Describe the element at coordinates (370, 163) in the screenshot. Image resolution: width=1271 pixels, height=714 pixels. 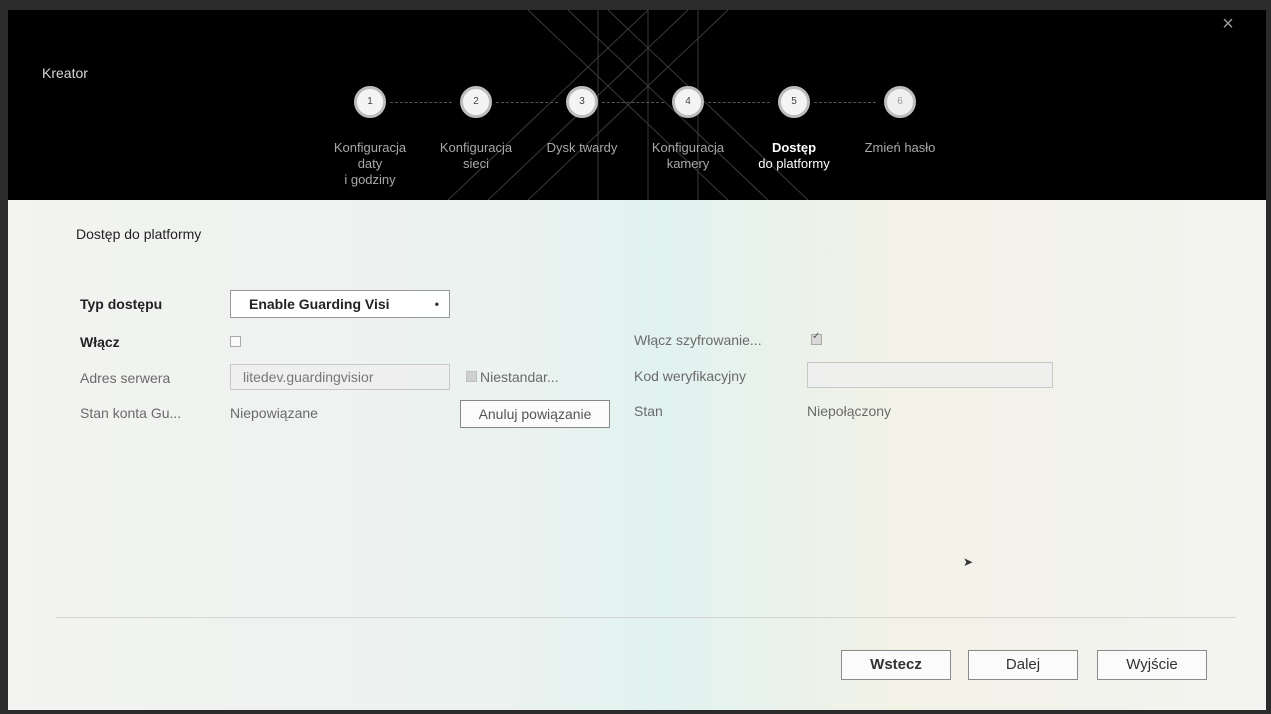
I see `step-1-label: Konfiguracja daty i godziny` at that location.